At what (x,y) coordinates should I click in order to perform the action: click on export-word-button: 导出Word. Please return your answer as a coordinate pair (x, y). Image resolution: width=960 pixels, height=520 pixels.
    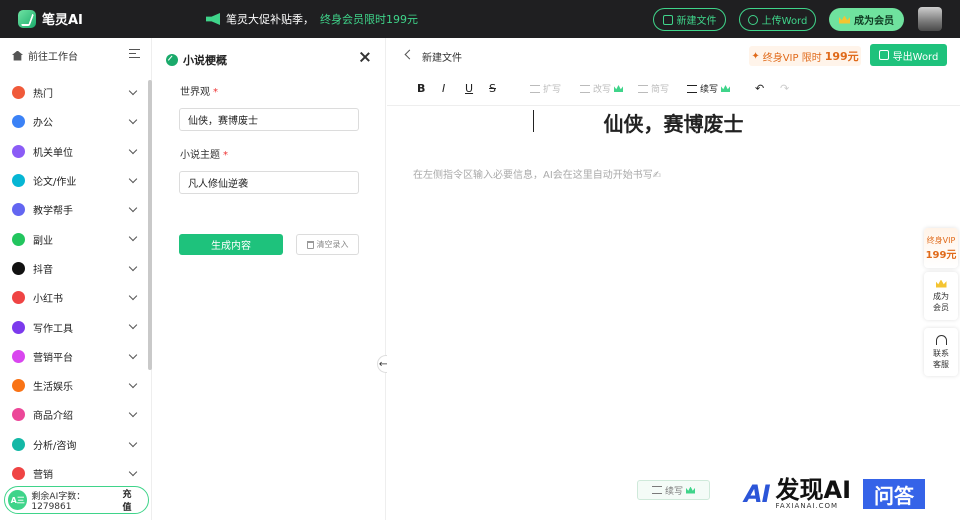
    Looking at the image, I should click on (908, 55).